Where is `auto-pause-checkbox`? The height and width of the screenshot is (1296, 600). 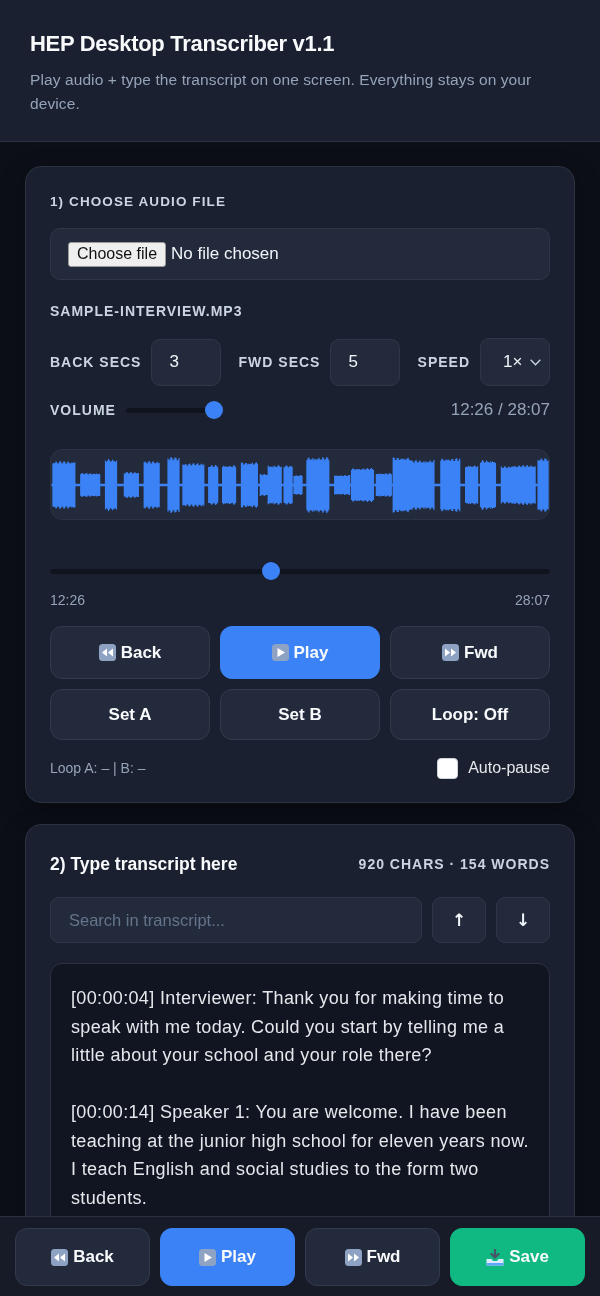 auto-pause-checkbox is located at coordinates (448, 768).